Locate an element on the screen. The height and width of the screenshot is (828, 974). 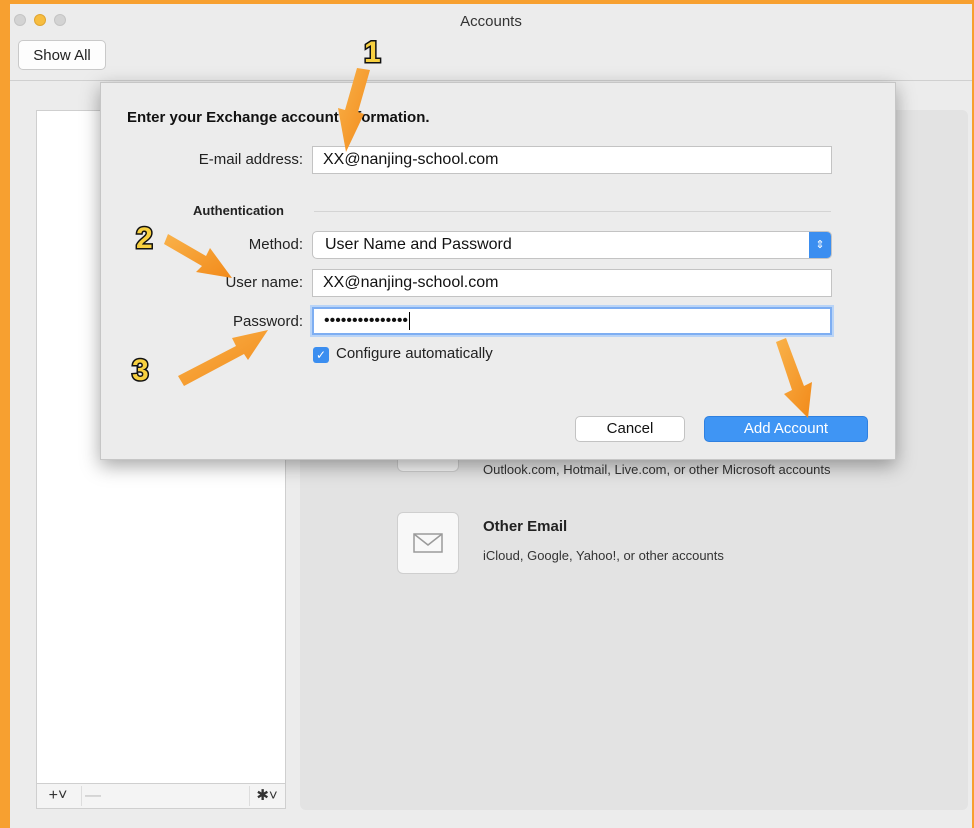
password-field: ••••••••••••••• is located at coordinates (572, 321).